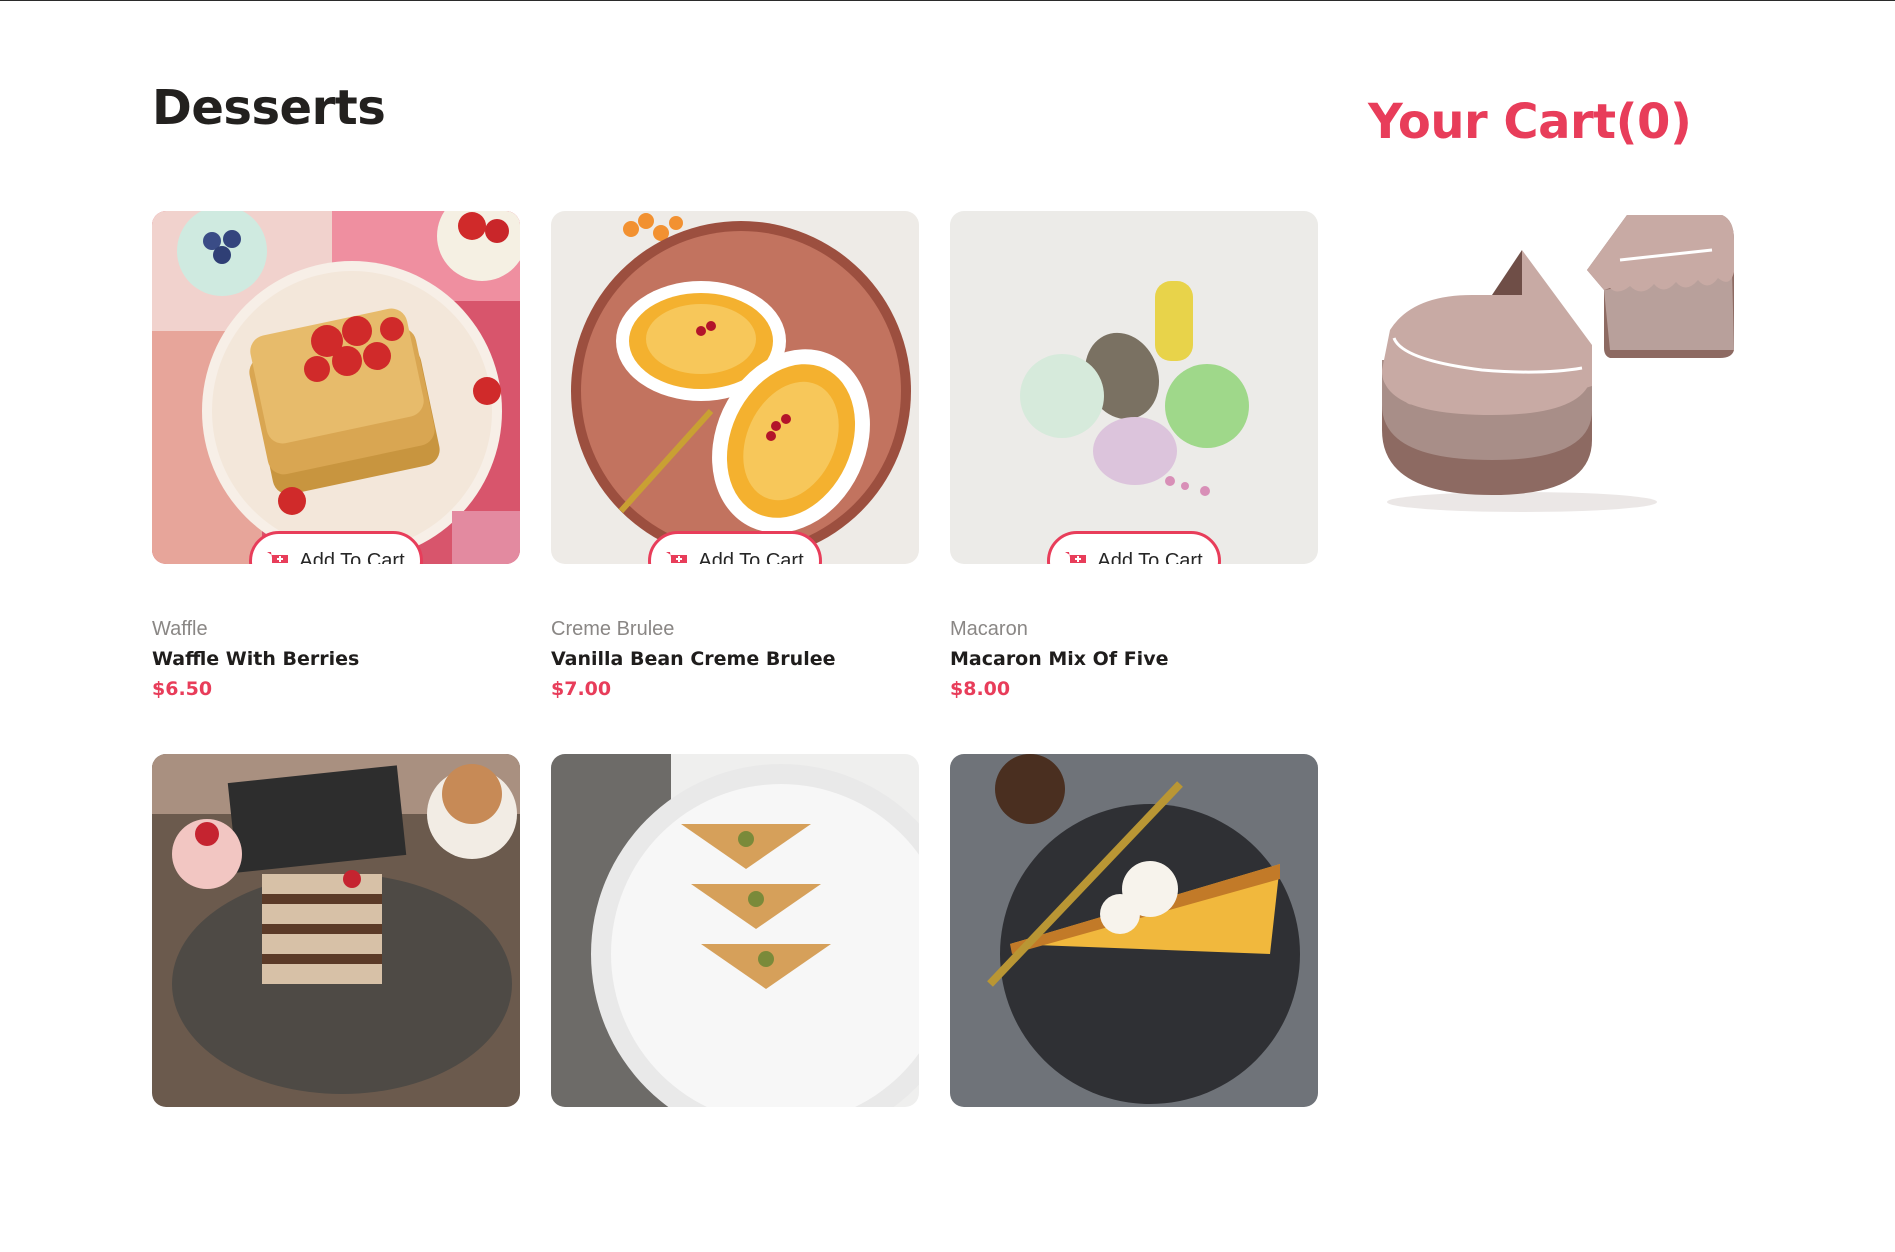 This screenshot has height=1252, width=1895. Describe the element at coordinates (980, 689) in the screenshot. I see `product-price: $8.00` at that location.